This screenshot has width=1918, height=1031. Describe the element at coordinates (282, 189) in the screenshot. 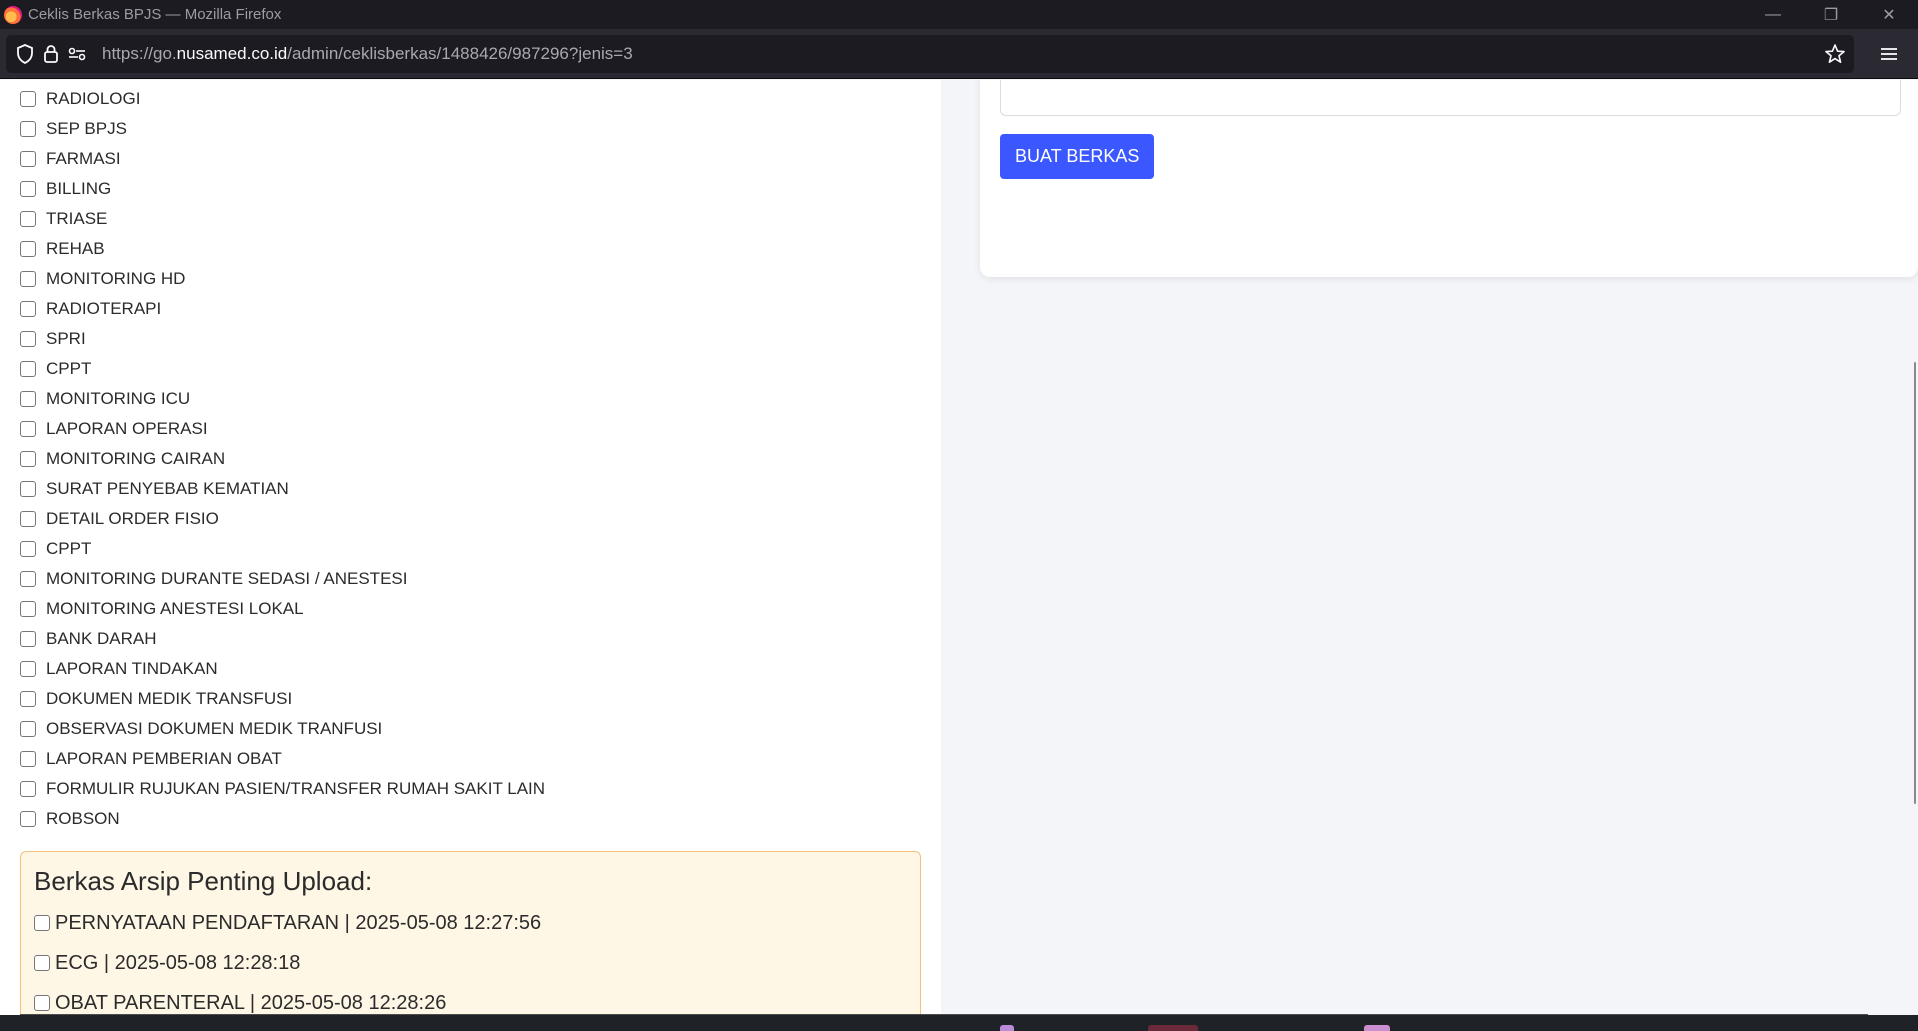

I see `checklist-item: BILLING` at that location.